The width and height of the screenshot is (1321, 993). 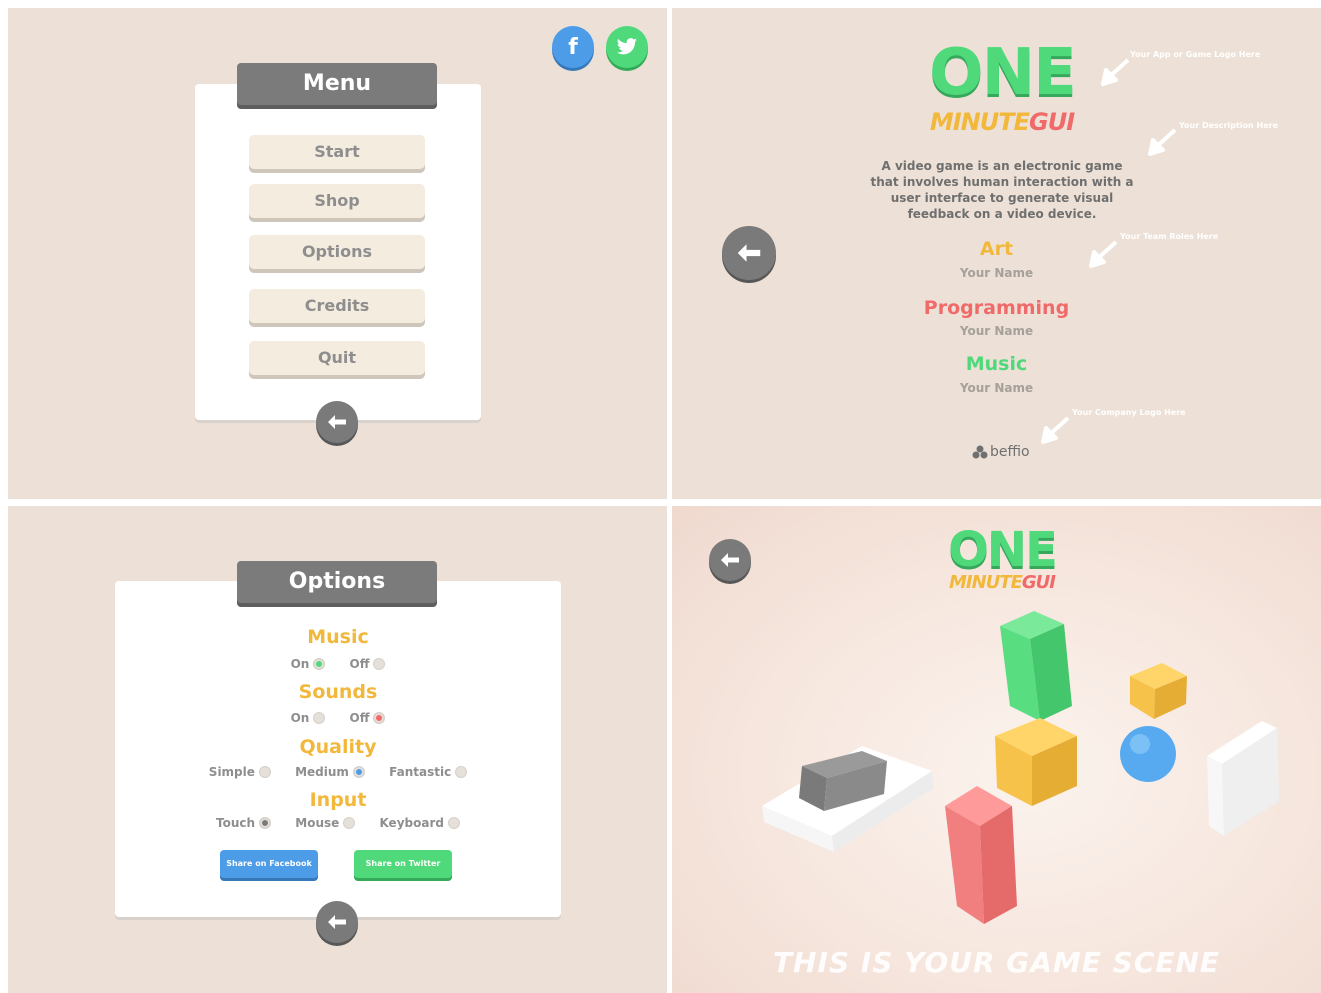 I want to click on beffio-logo-icon, so click(x=980, y=452).